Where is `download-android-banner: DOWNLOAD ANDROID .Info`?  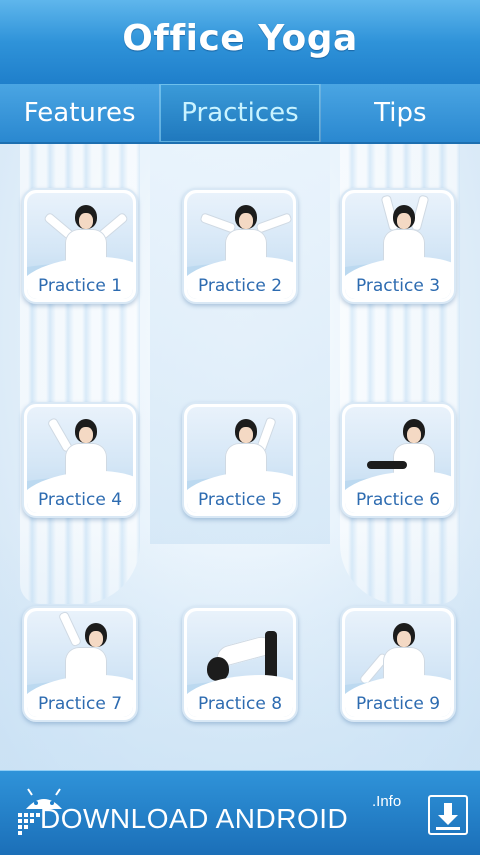 download-android-banner: DOWNLOAD ANDROID .Info is located at coordinates (240, 812).